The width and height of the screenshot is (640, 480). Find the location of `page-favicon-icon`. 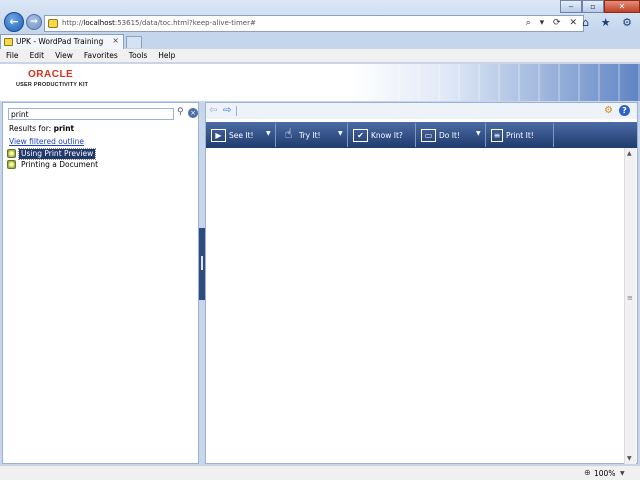

page-favicon-icon is located at coordinates (53, 23).